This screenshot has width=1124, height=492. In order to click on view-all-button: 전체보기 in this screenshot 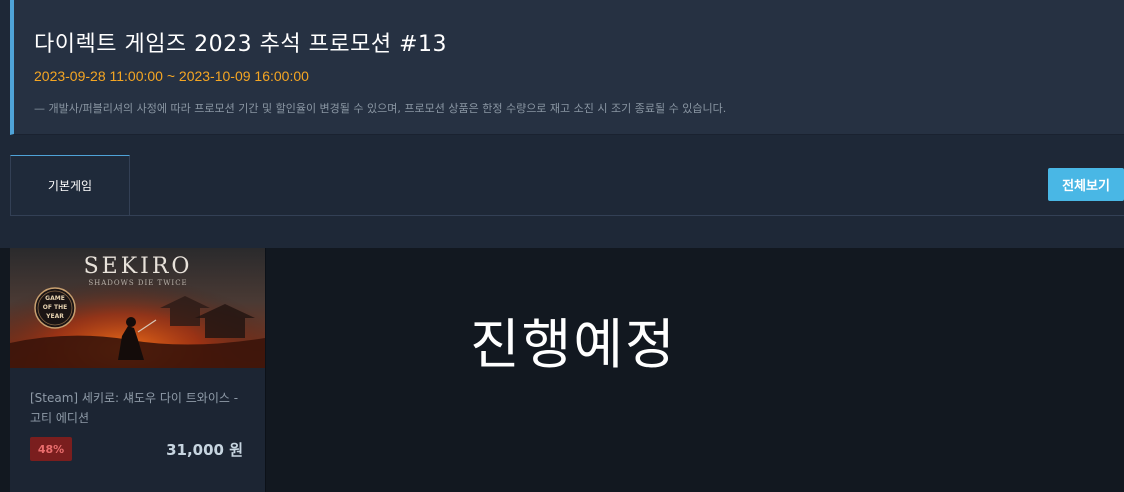, I will do `click(1086, 184)`.